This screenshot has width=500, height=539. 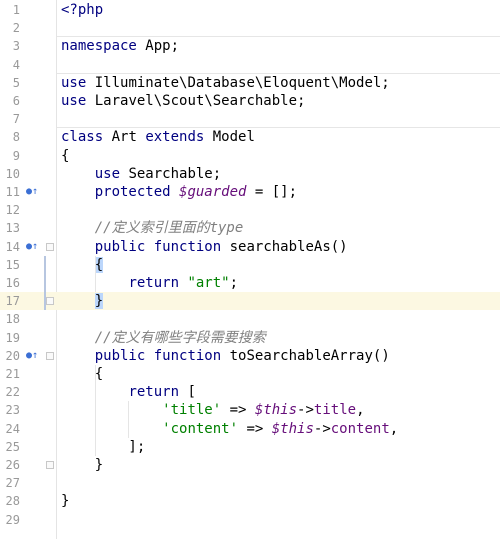 I want to click on code-line: 11 ●↑ protected $guarded = [];, so click(x=250, y=192).